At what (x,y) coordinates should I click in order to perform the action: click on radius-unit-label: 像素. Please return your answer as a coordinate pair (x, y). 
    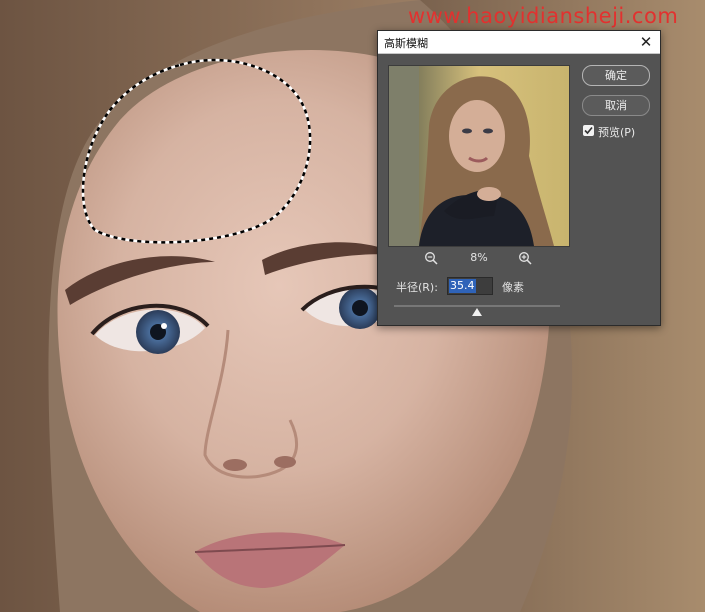
    Looking at the image, I should click on (513, 287).